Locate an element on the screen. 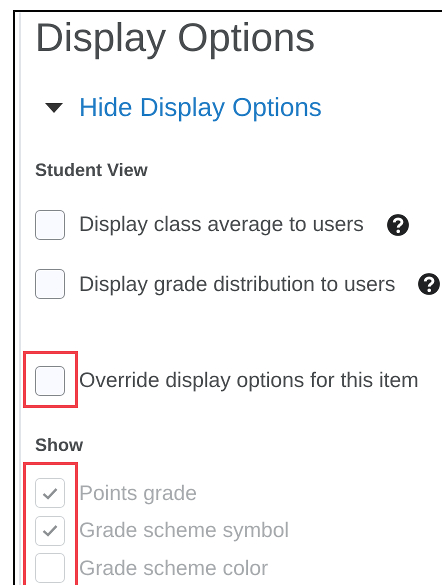  section-heading: Student View is located at coordinates (92, 170).